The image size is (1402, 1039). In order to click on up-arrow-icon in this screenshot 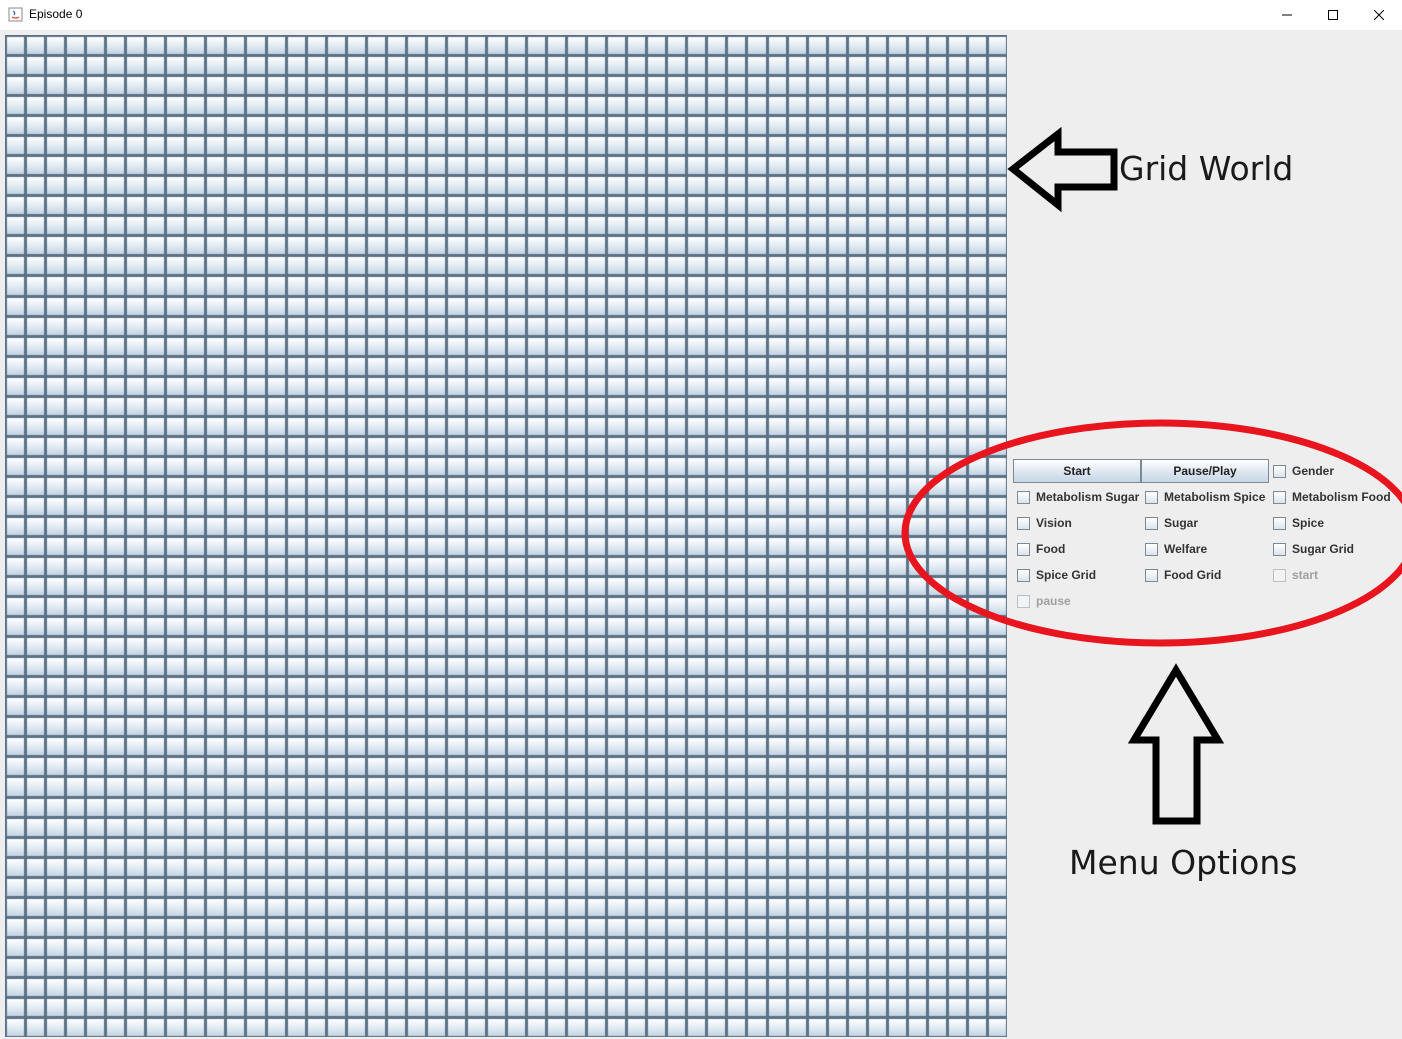, I will do `click(1176, 744)`.